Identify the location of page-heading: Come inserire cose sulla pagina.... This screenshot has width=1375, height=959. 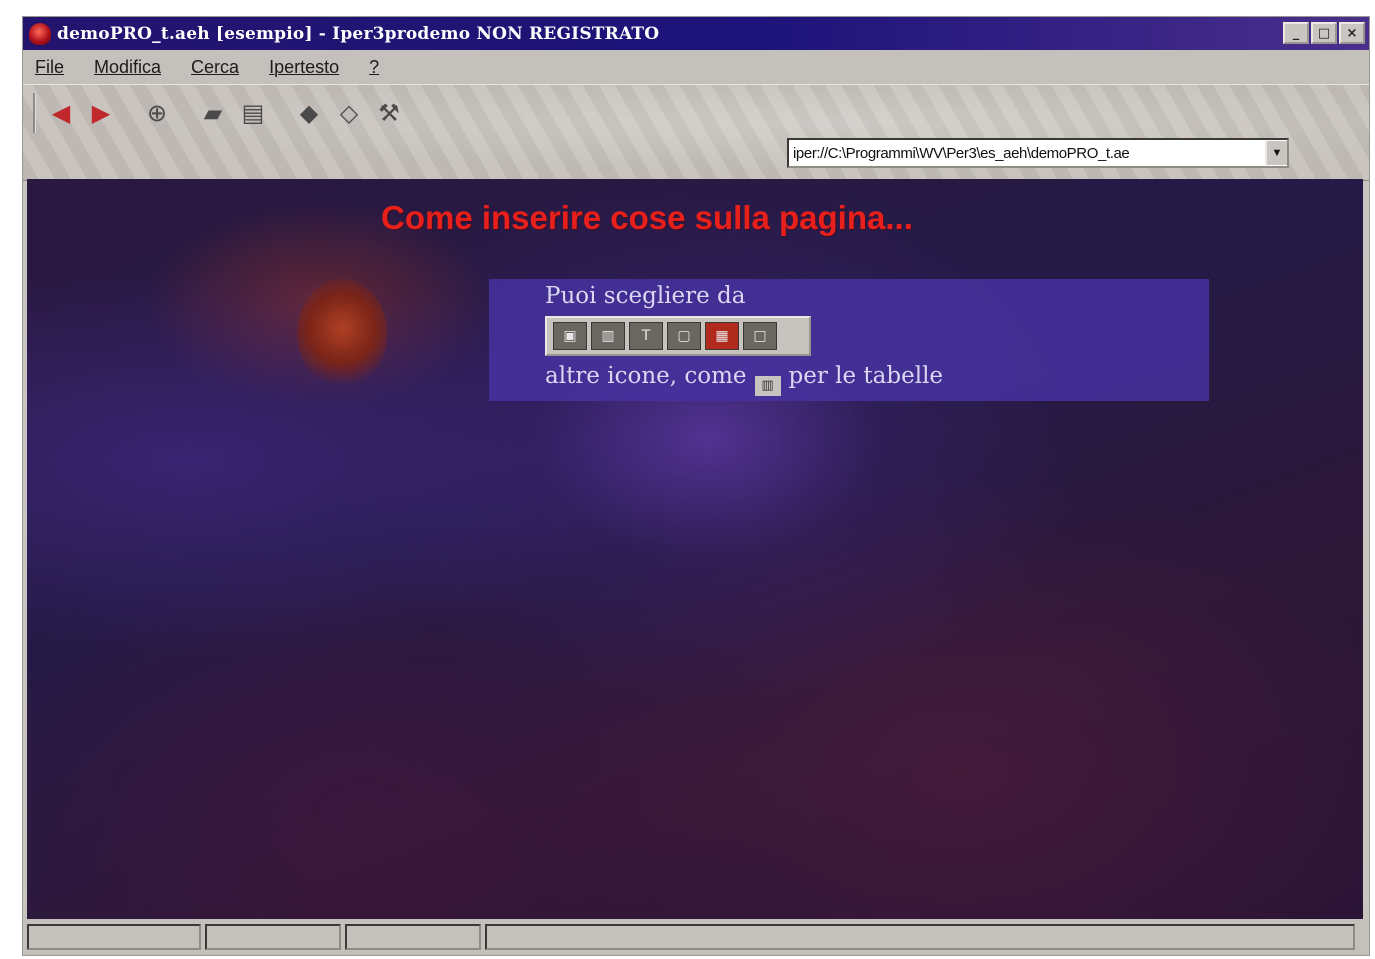
(647, 217).